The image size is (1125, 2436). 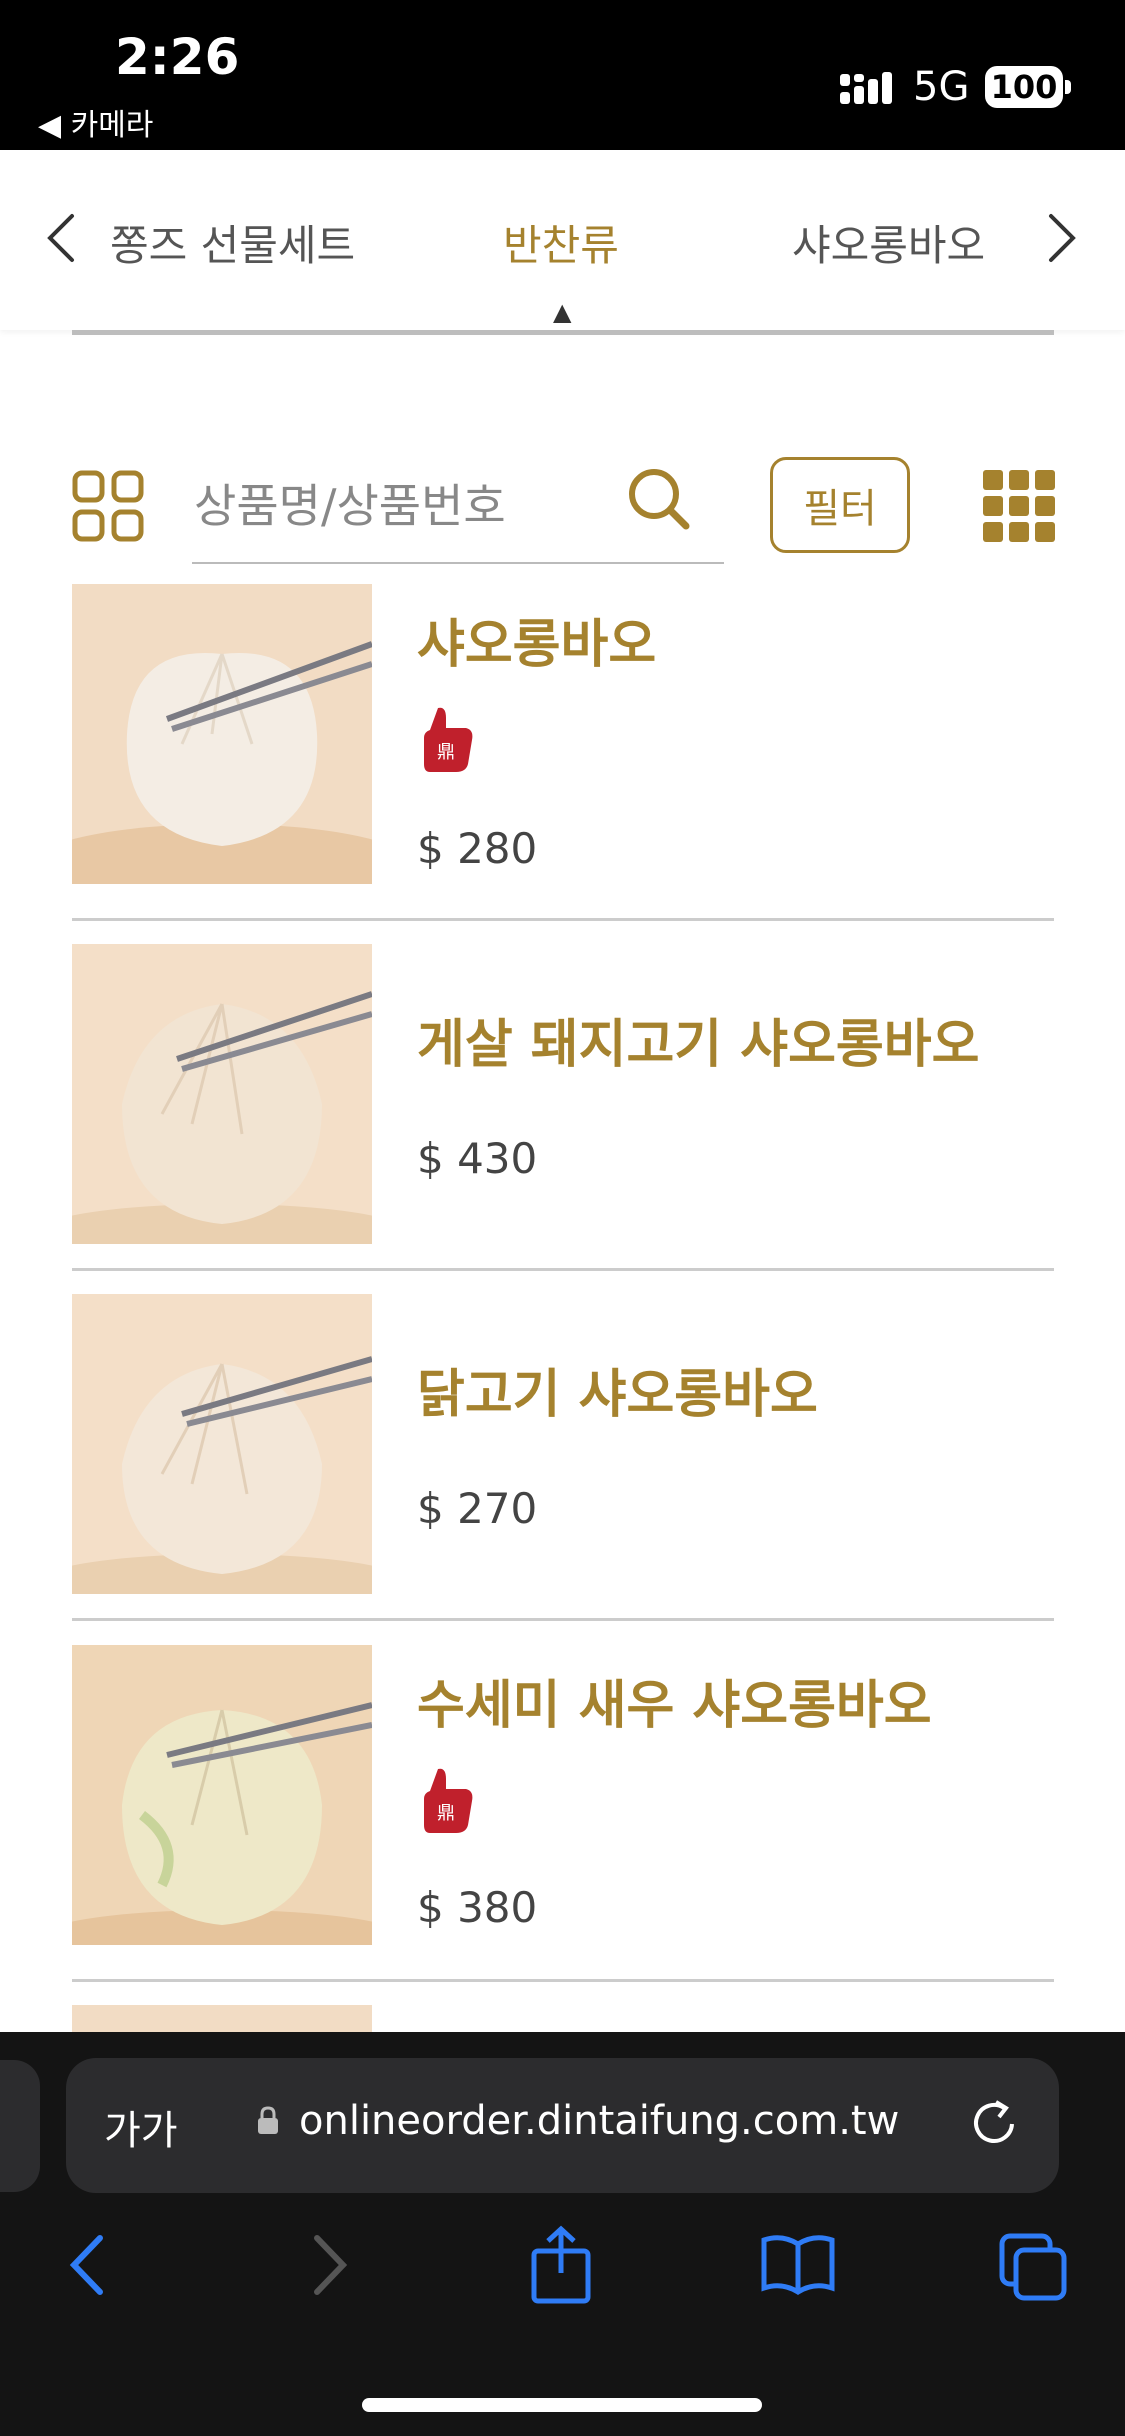 What do you see at coordinates (599, 2121) in the screenshot?
I see `url-text: onlineorder.dintaifung.com.tw` at bounding box center [599, 2121].